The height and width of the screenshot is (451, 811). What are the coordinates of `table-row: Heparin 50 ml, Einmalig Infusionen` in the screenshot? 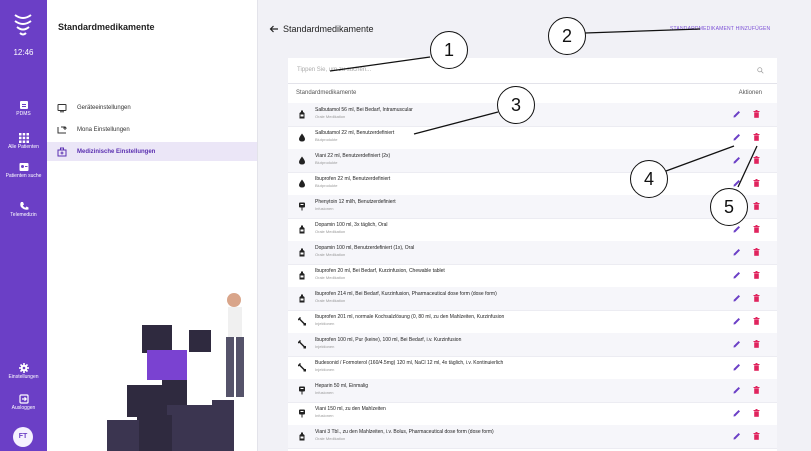 It's located at (532, 391).